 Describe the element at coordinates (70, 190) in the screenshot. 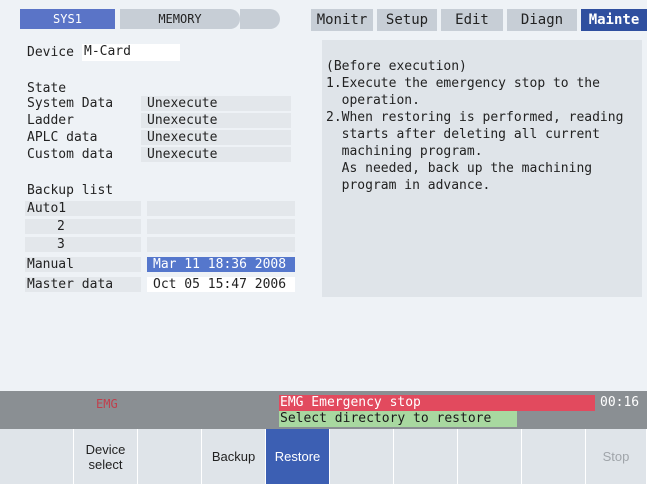

I see `backup-title: Backup list` at that location.